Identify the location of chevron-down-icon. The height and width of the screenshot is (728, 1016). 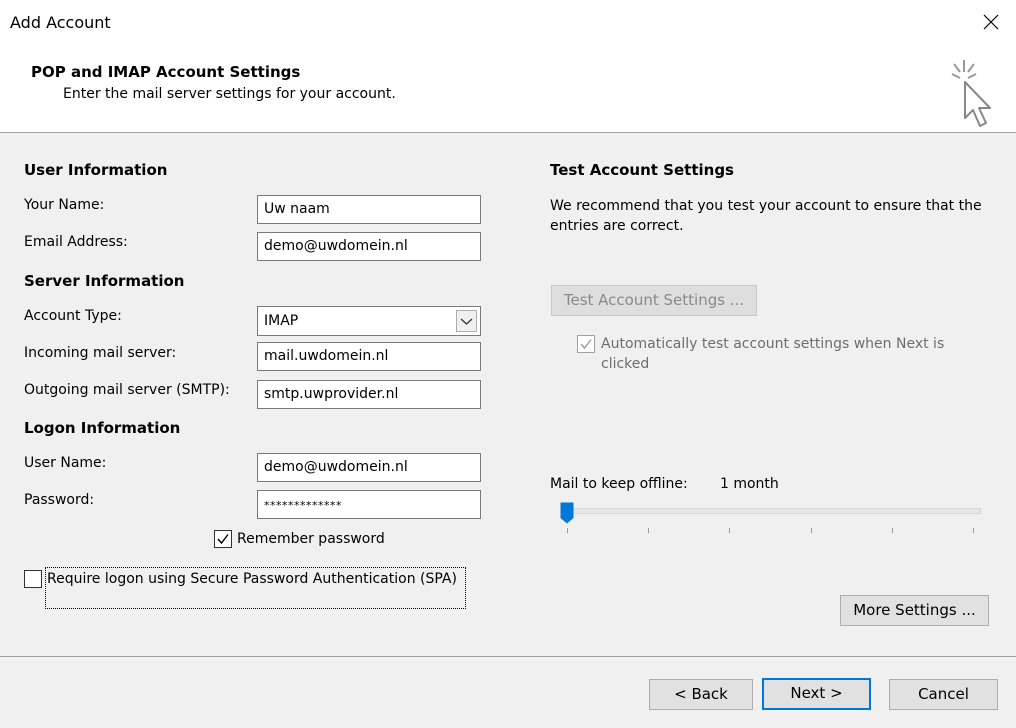
(466, 321).